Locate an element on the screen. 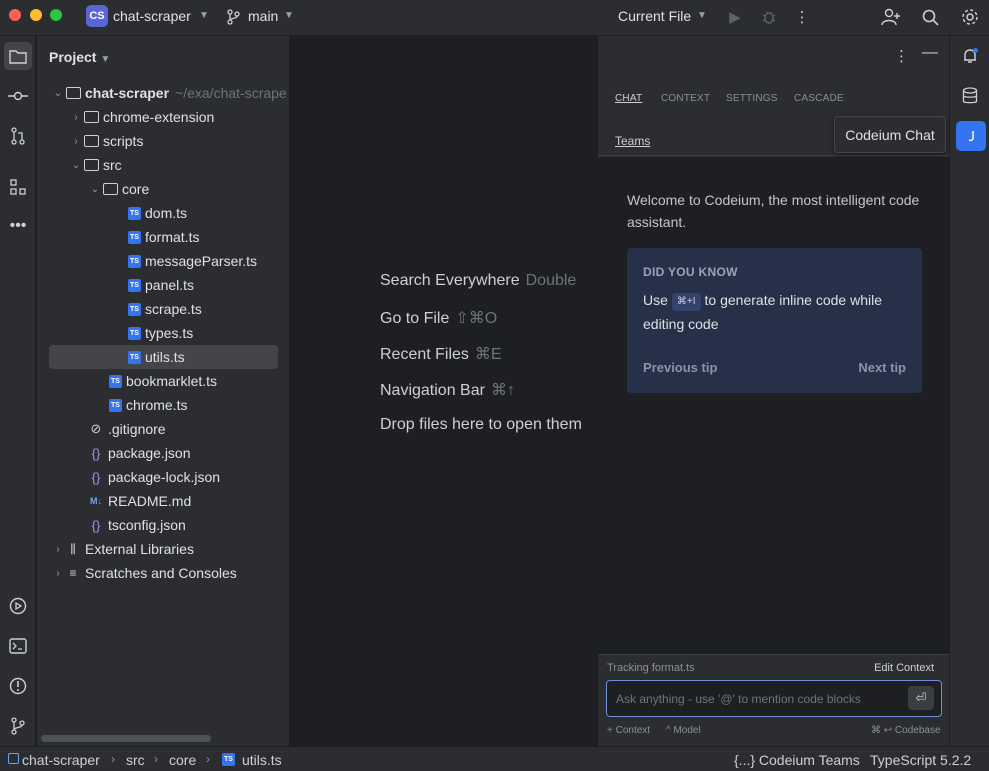 The height and width of the screenshot is (771, 989). chat-input is located at coordinates (774, 698).